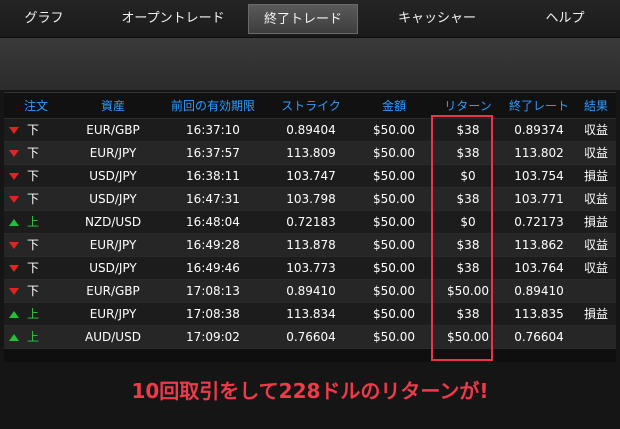 The width and height of the screenshot is (620, 429). Describe the element at coordinates (468, 106) in the screenshot. I see `header-return: リターン` at that location.